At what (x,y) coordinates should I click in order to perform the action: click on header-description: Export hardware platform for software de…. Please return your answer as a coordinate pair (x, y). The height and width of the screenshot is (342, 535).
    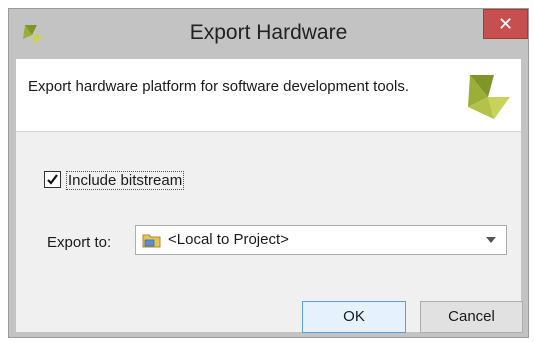
    Looking at the image, I should click on (219, 86).